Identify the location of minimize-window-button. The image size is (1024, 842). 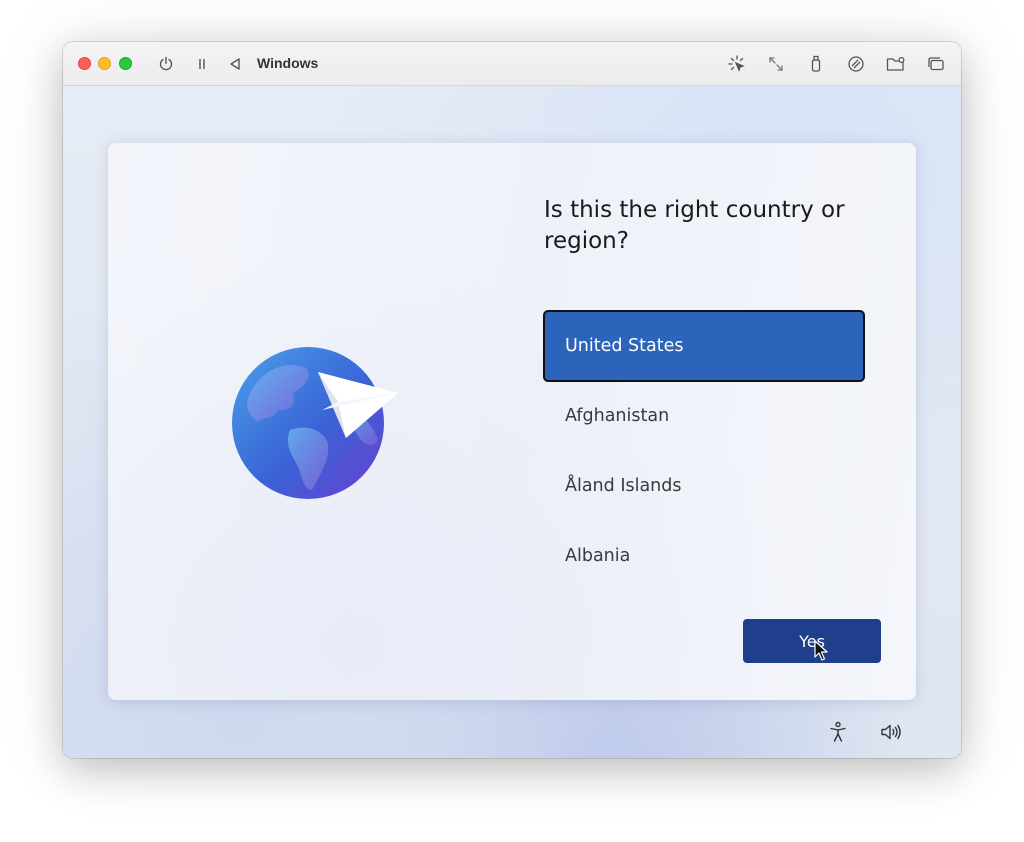
(104, 63).